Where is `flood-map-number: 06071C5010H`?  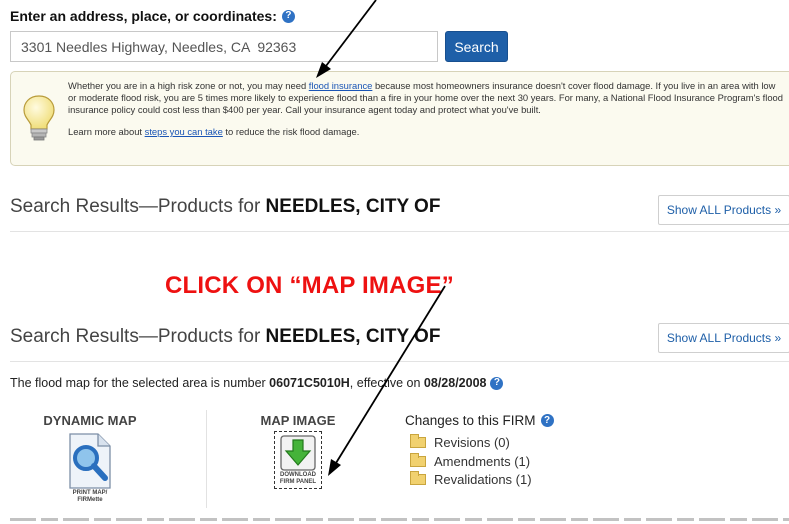
flood-map-number: 06071C5010H is located at coordinates (309, 383).